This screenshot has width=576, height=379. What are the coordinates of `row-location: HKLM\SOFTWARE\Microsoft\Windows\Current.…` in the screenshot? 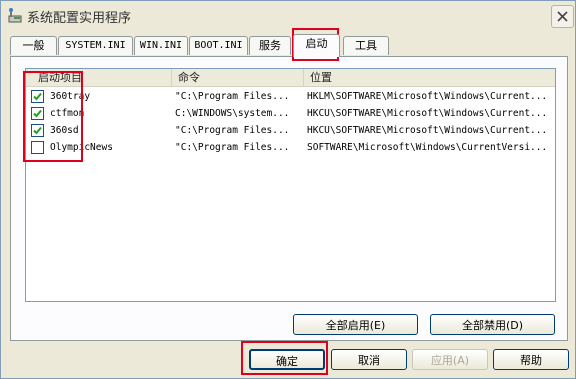 It's located at (427, 96).